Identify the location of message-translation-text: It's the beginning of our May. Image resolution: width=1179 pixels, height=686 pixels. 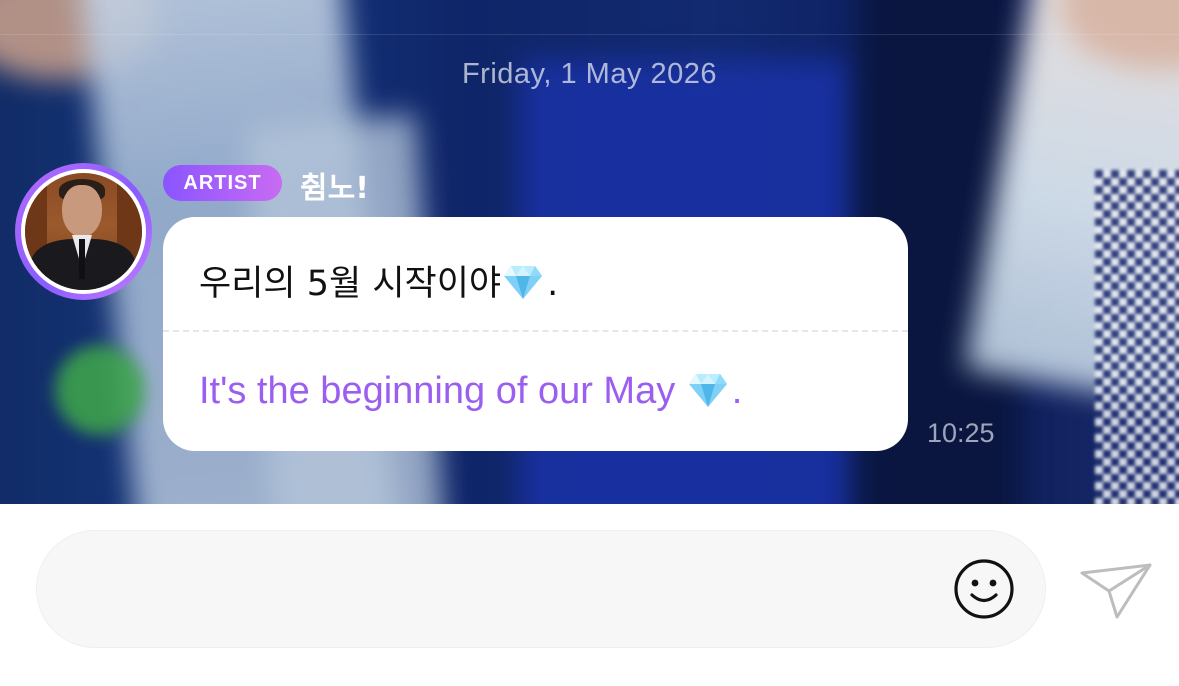
(437, 391).